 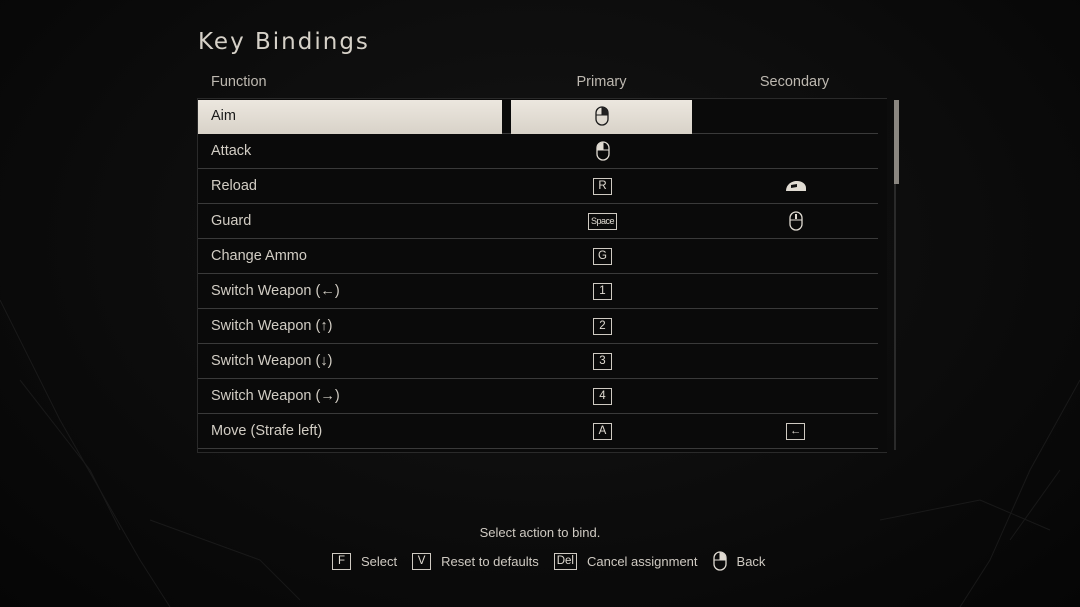 I want to click on binding-primary-cell: G, so click(x=602, y=256).